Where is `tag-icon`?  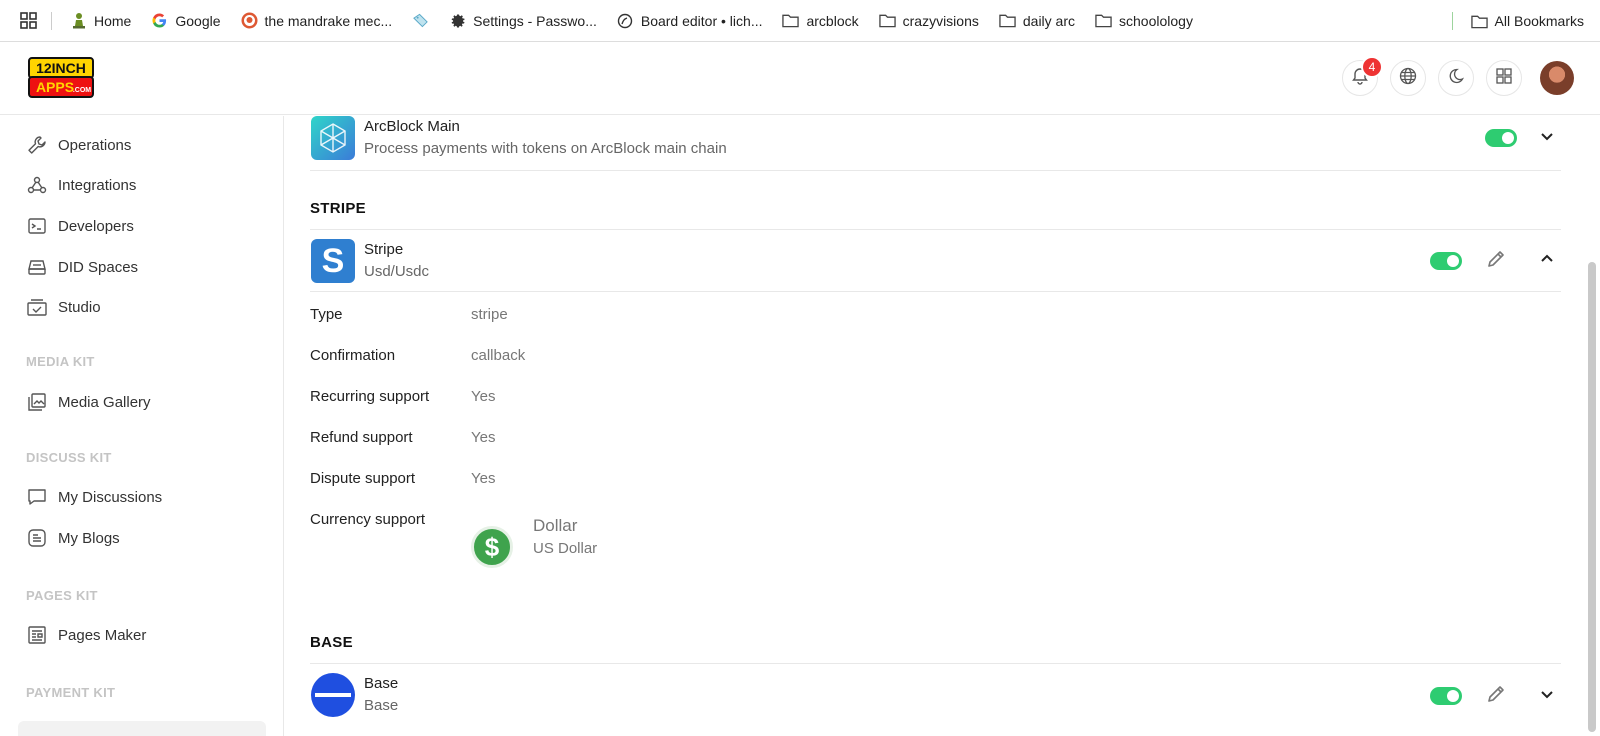
tag-icon is located at coordinates (420, 20).